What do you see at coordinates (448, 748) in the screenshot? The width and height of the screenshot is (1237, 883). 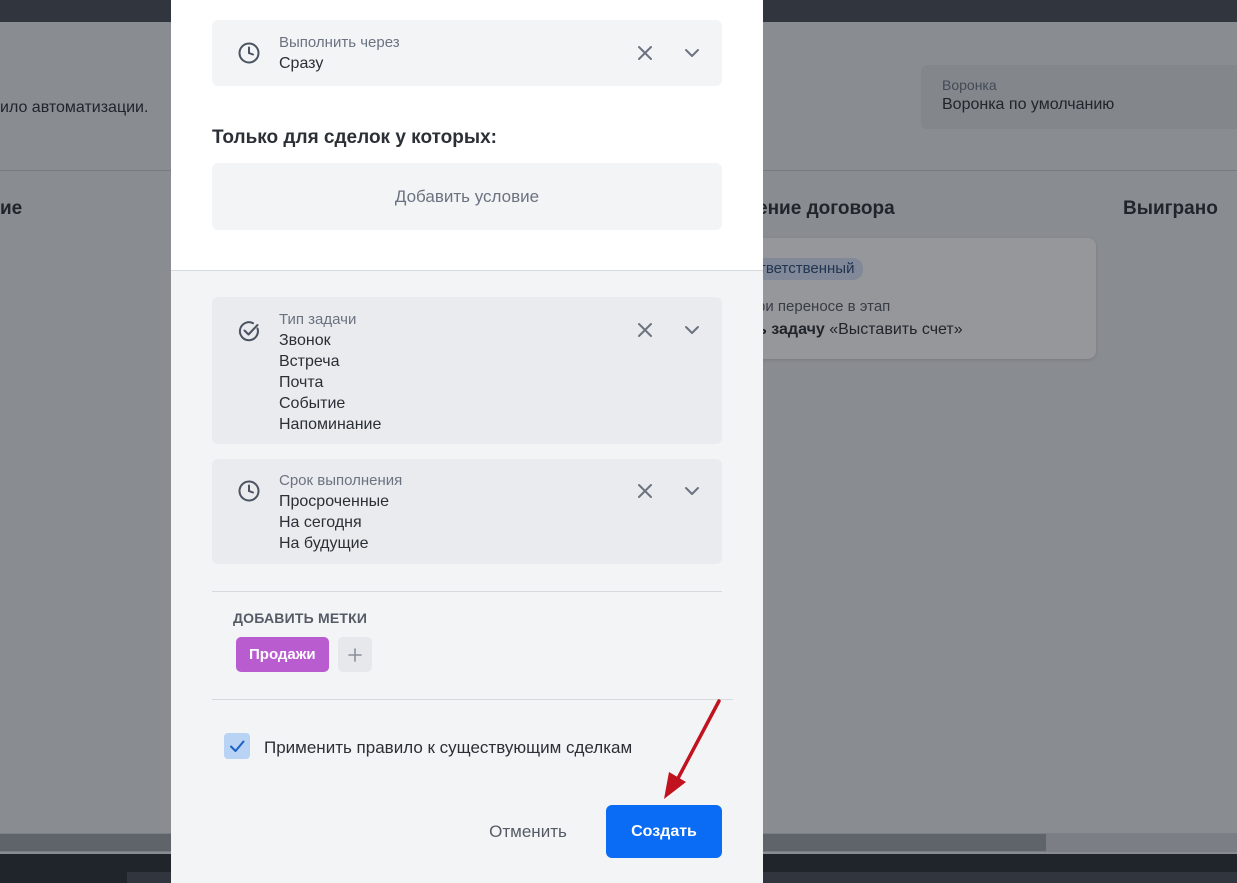 I see `apply-existing-label: Применить правило к существующим сделкам` at bounding box center [448, 748].